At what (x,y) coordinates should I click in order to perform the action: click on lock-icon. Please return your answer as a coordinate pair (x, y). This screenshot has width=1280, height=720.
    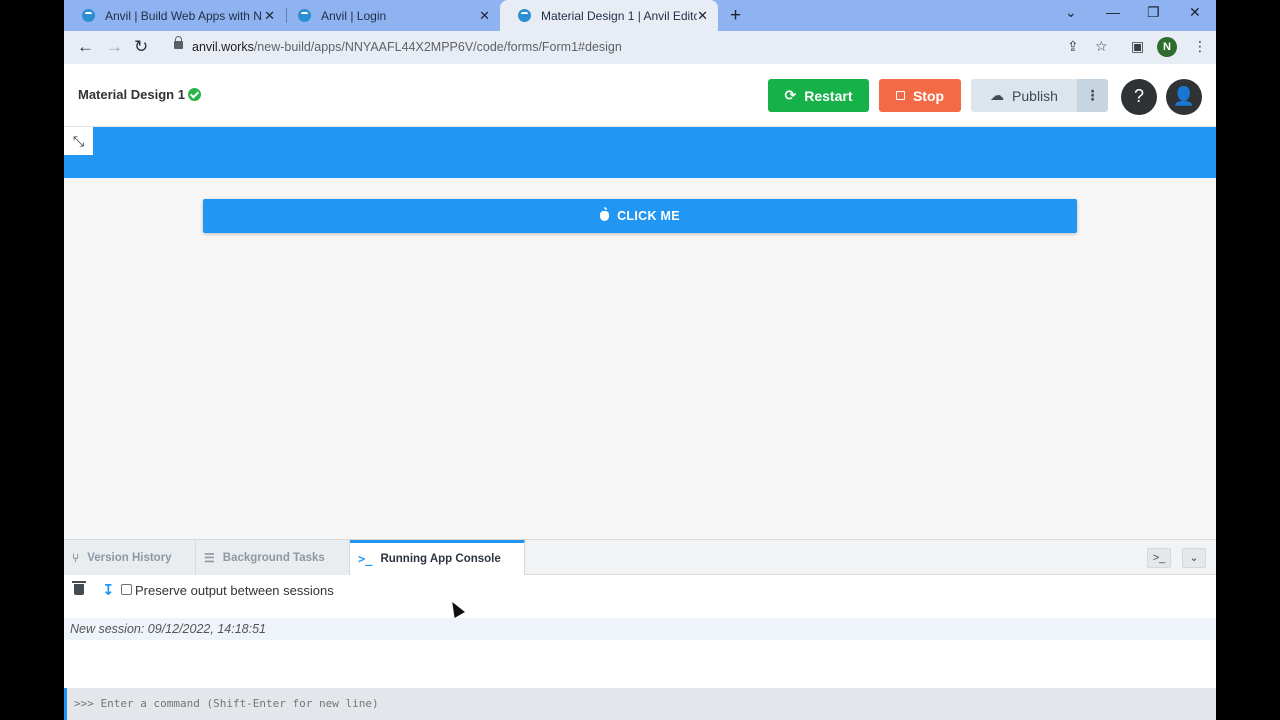
    Looking at the image, I should click on (178, 42).